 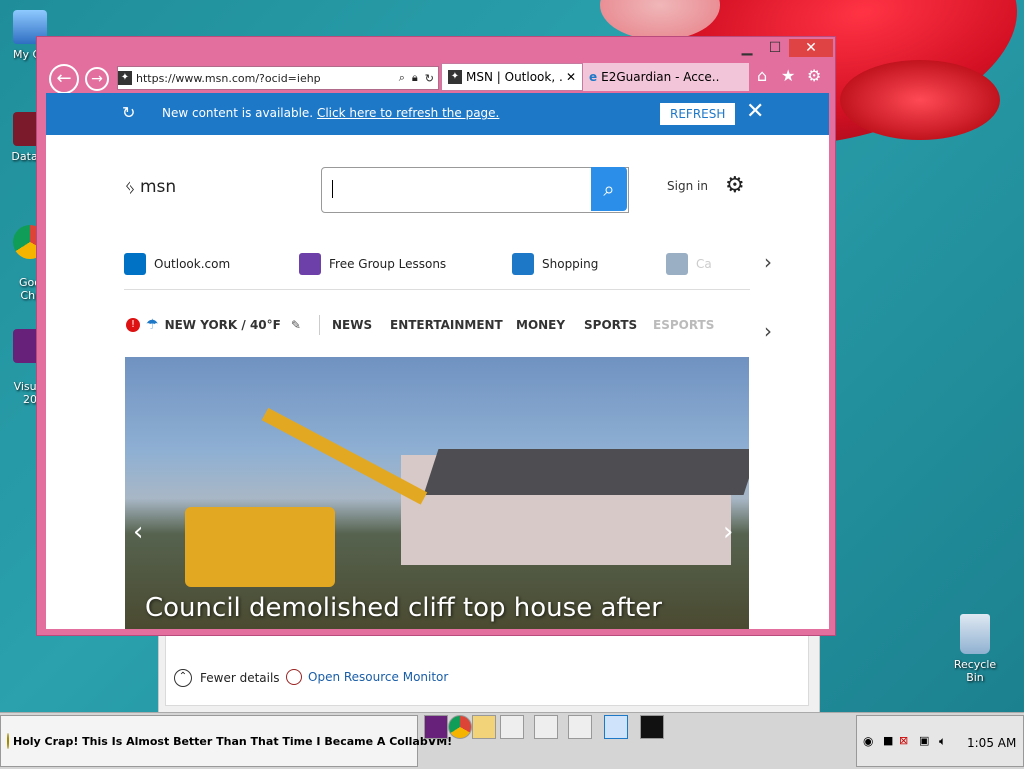 What do you see at coordinates (610, 325) in the screenshot?
I see `category-sports: SPORTS` at bounding box center [610, 325].